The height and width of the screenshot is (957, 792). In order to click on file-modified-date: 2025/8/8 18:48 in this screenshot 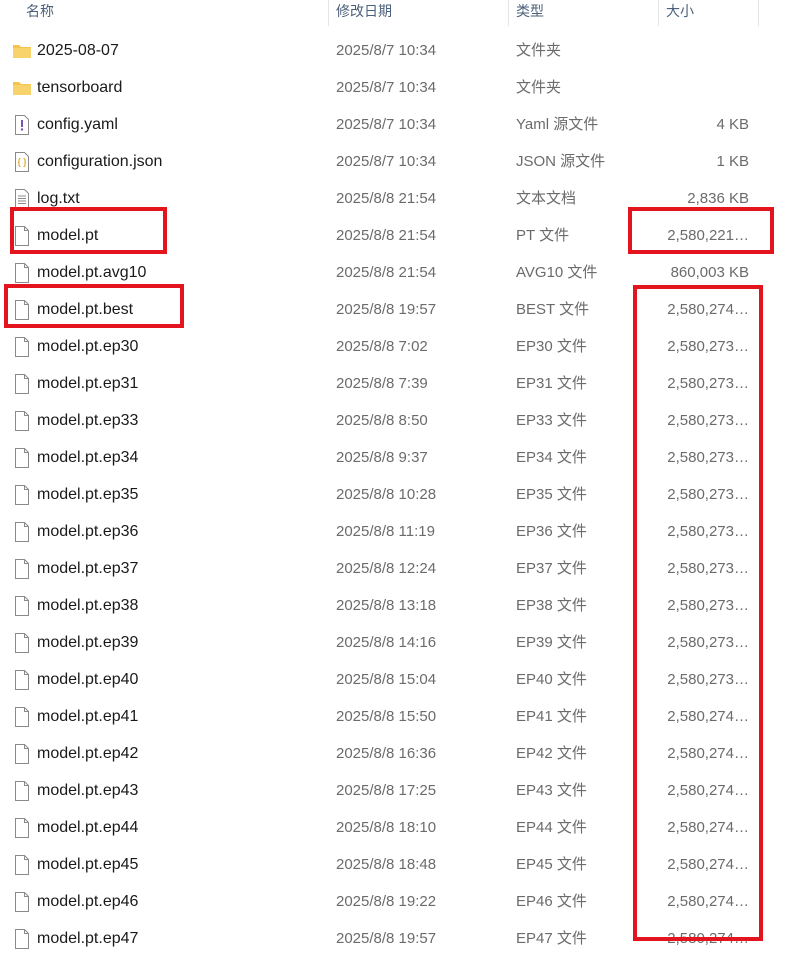, I will do `click(386, 864)`.